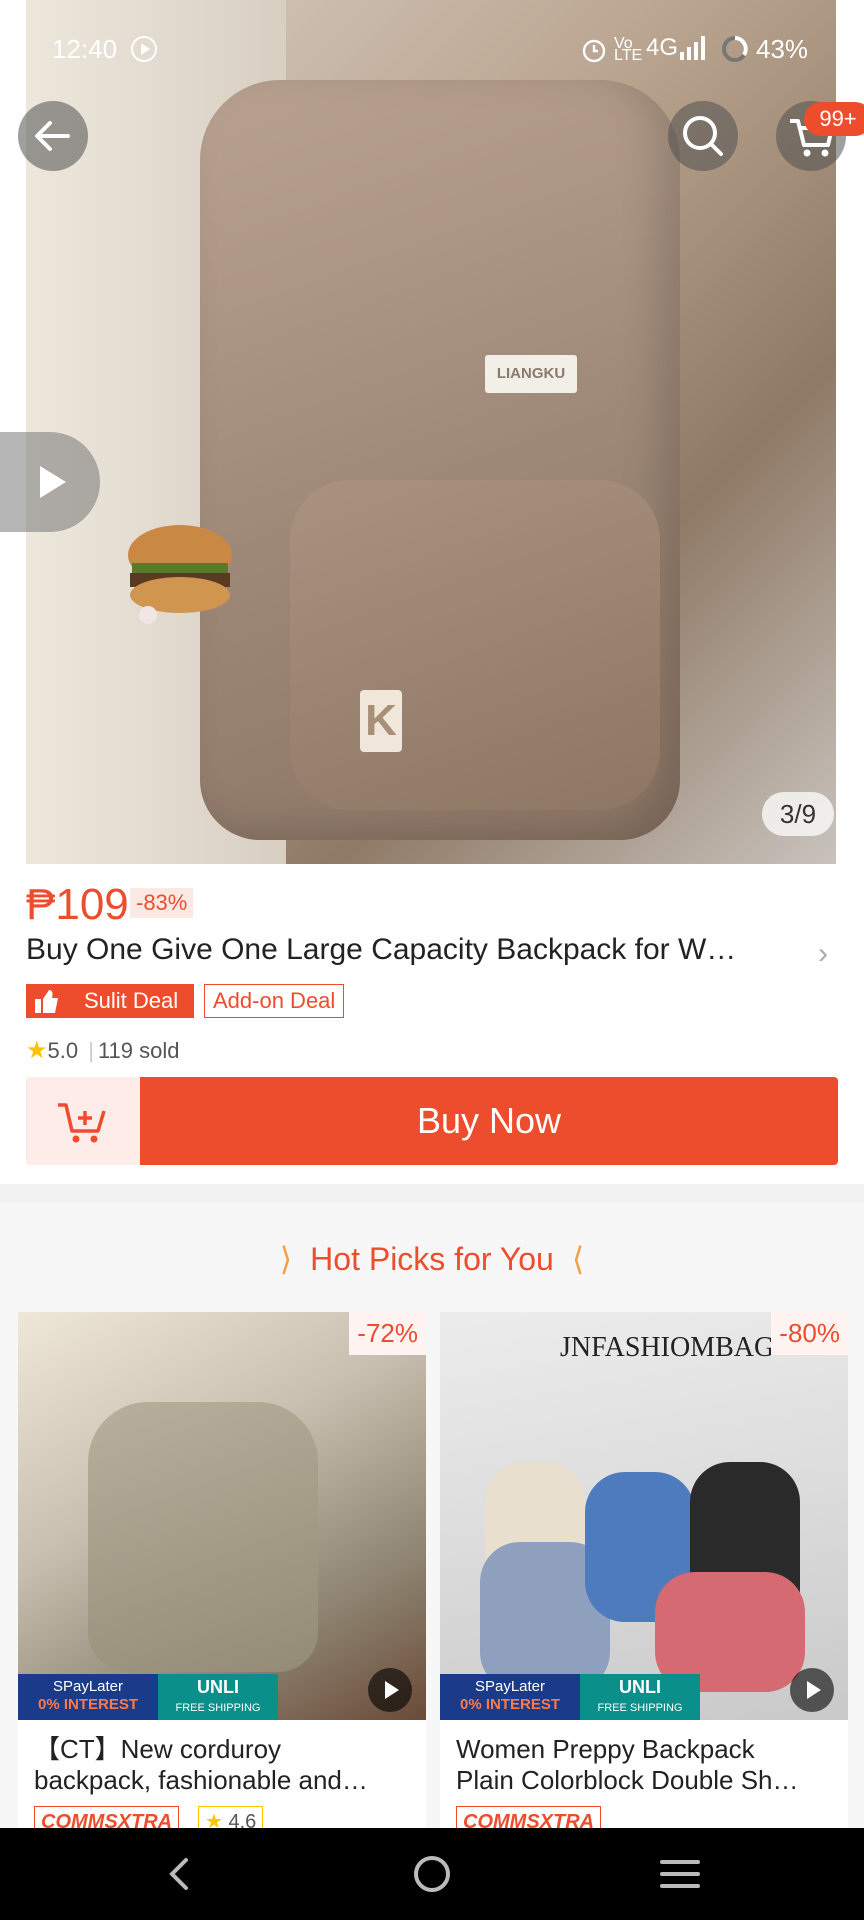  Describe the element at coordinates (680, 1874) in the screenshot. I see `nav-menu-icon` at that location.